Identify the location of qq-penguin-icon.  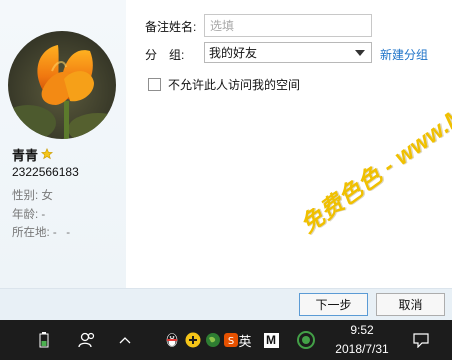
(172, 340).